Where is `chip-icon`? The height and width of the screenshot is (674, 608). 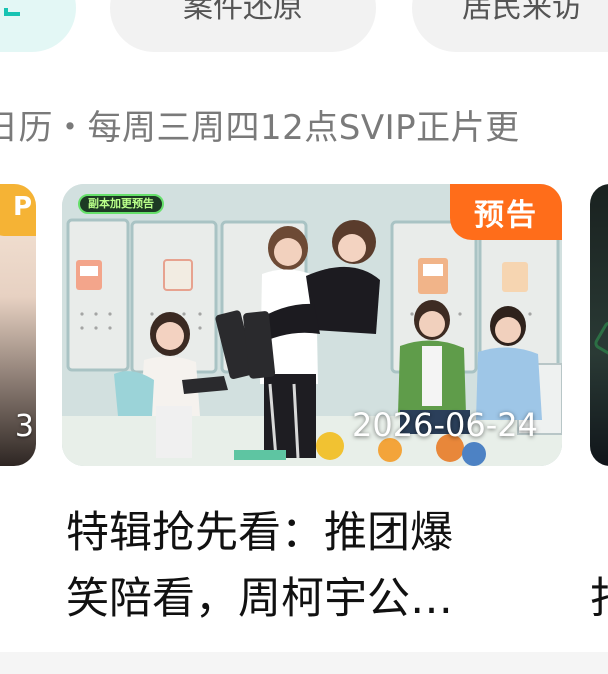
chip-icon is located at coordinates (12, 12).